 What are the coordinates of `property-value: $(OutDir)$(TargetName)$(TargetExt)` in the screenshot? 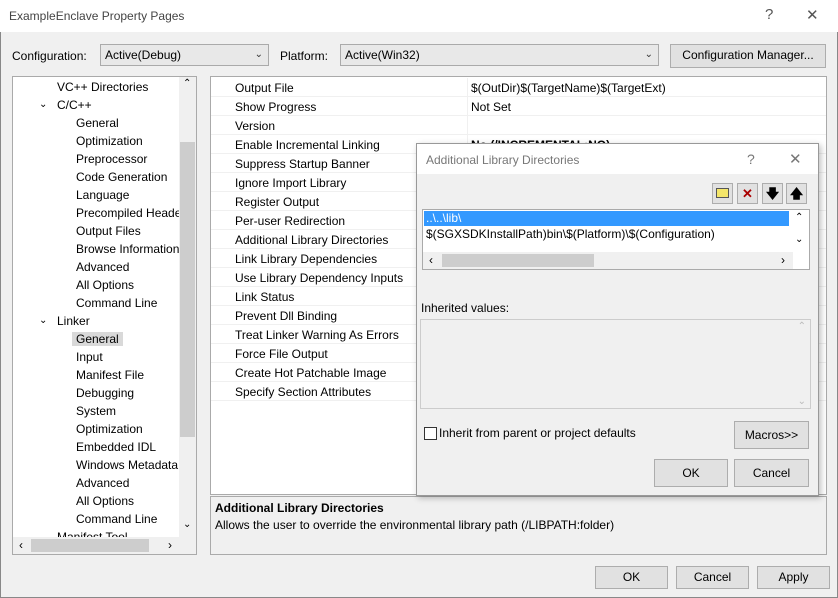 It's located at (568, 88).